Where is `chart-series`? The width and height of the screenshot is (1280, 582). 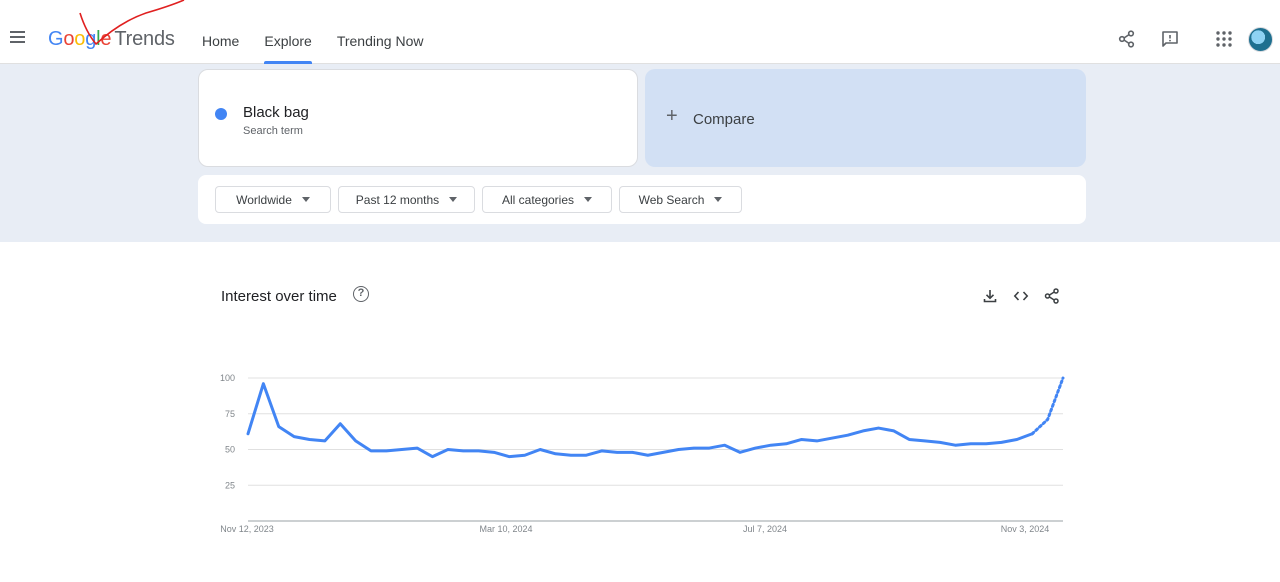 chart-series is located at coordinates (655, 417).